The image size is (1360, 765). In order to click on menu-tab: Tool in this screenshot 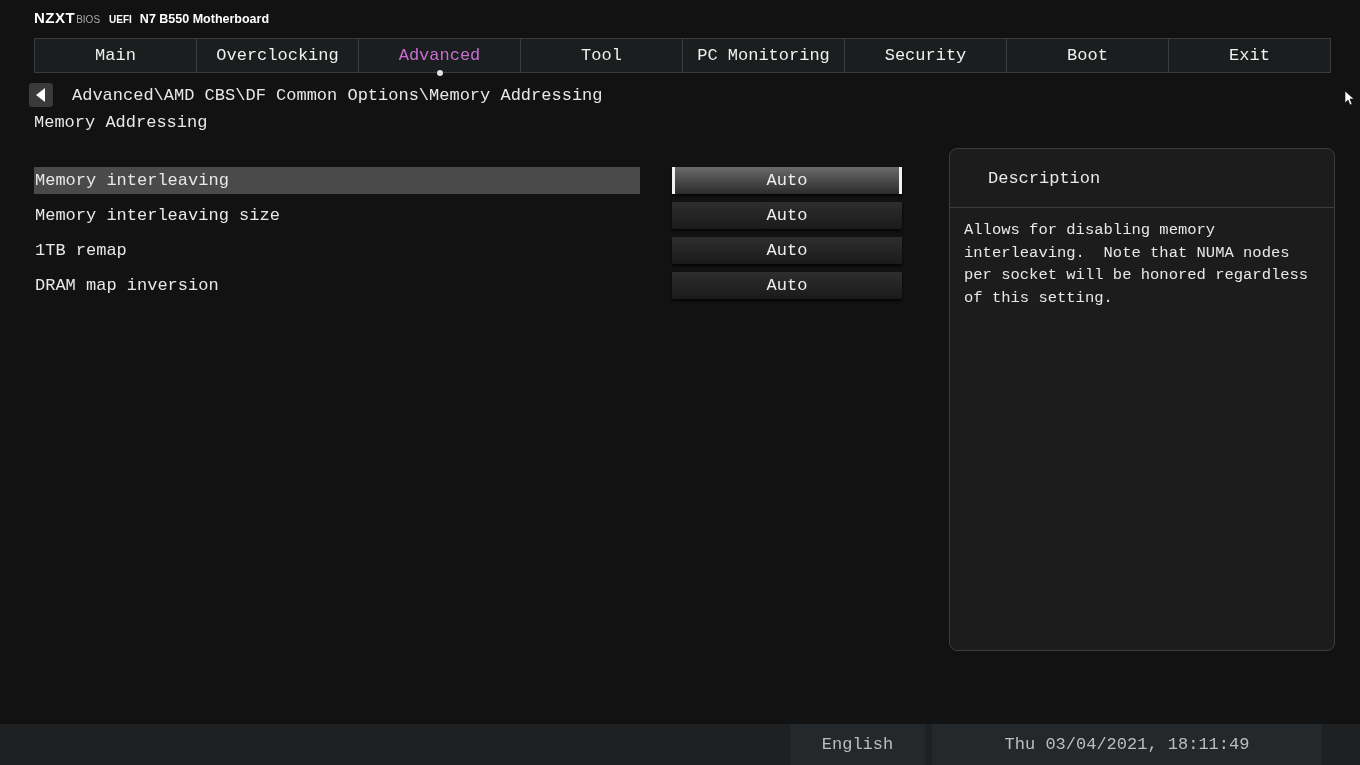, I will do `click(602, 55)`.